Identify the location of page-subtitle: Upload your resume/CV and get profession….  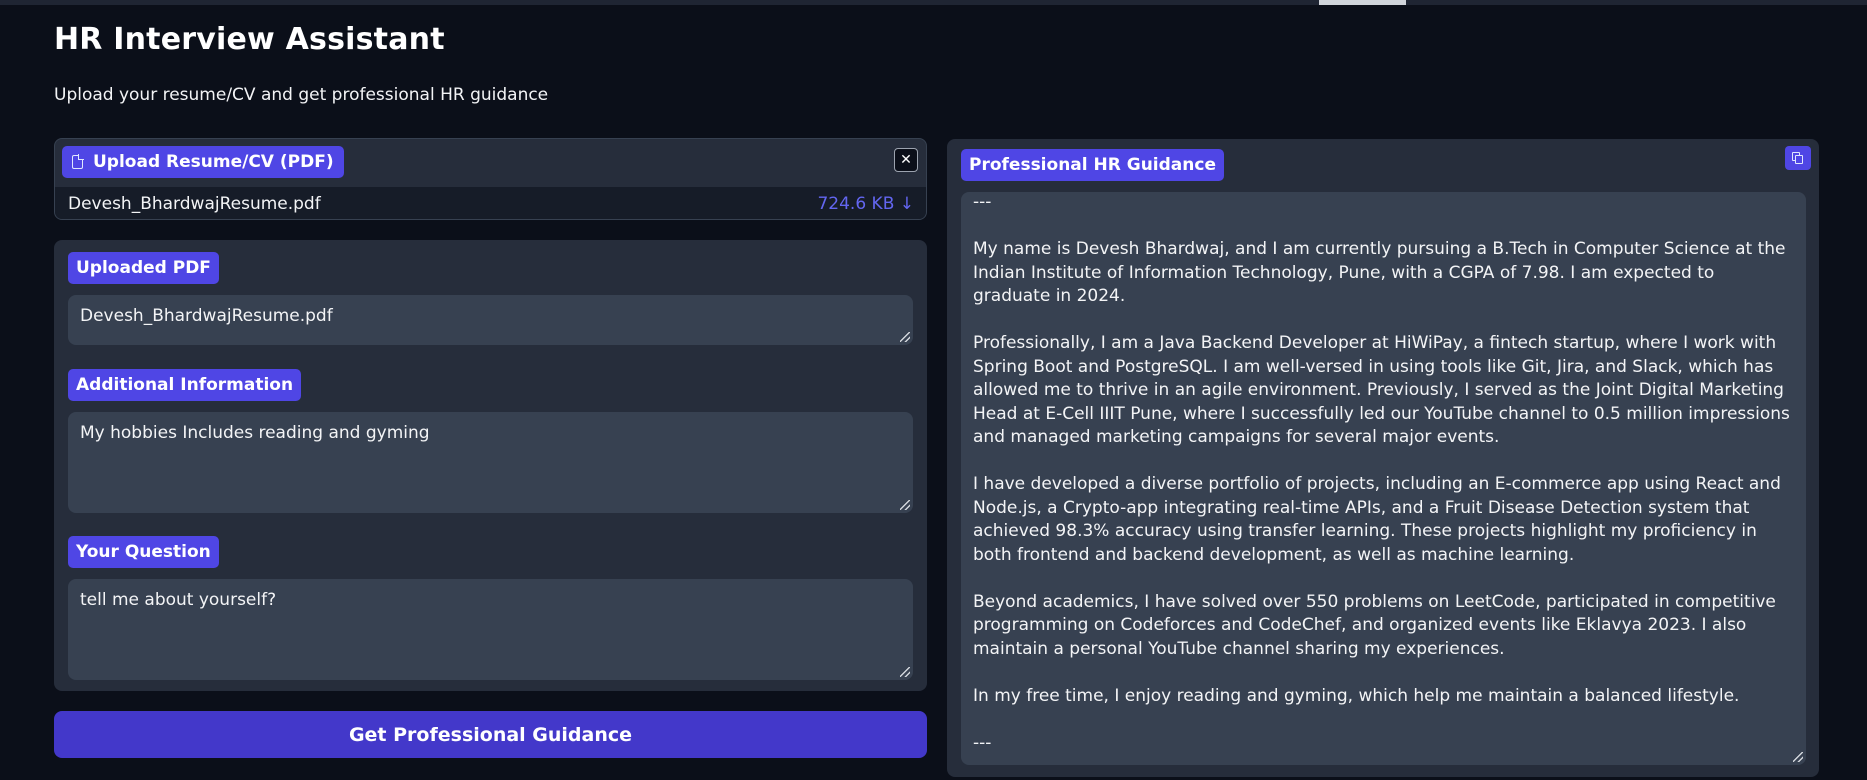
(301, 95).